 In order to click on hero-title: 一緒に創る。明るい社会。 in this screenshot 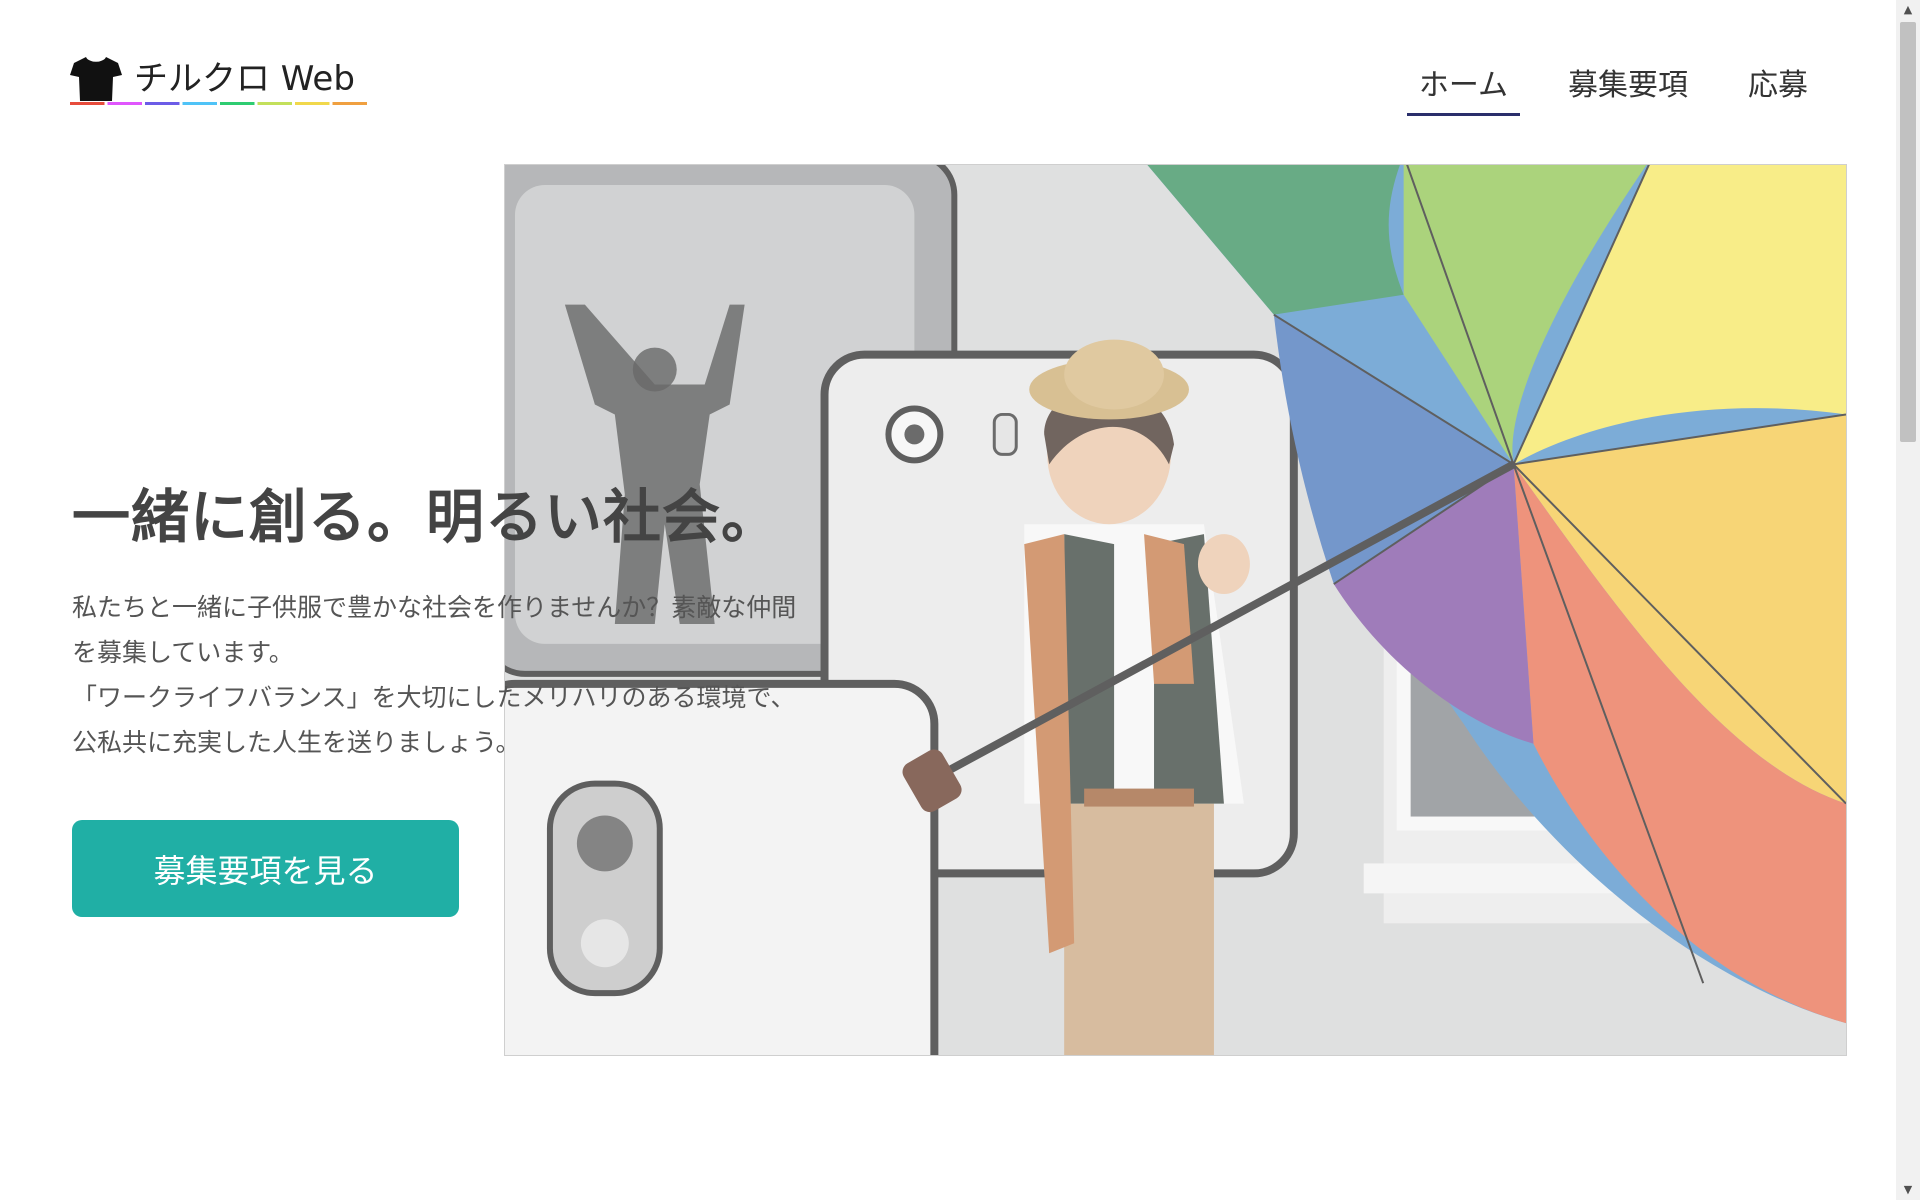, I will do `click(426, 517)`.